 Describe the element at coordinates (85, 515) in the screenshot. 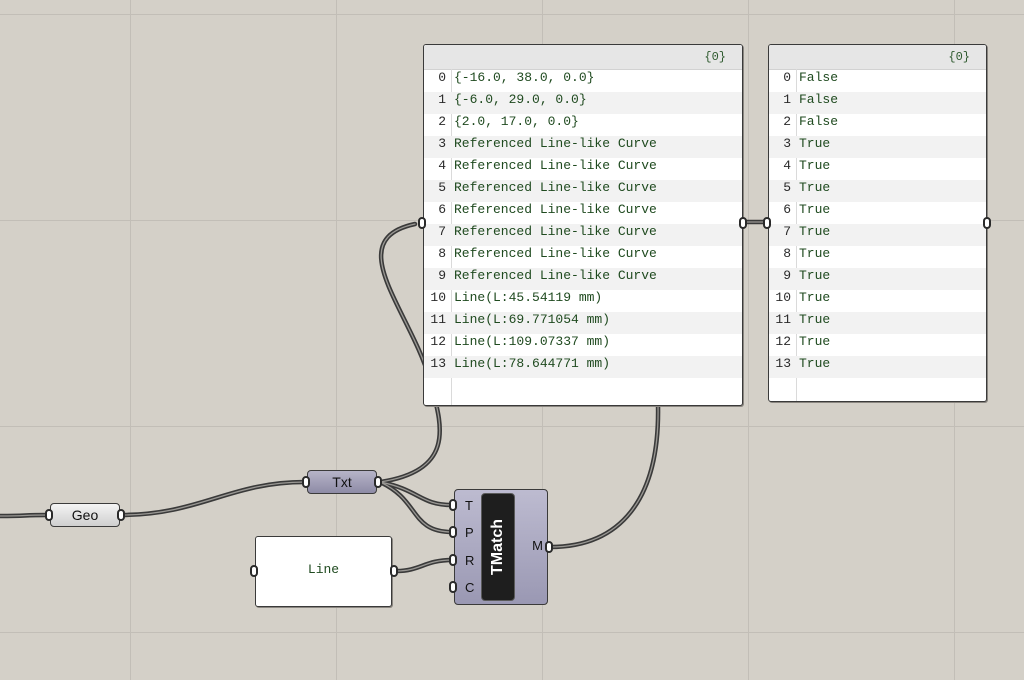

I see `geo-param: Geo` at that location.